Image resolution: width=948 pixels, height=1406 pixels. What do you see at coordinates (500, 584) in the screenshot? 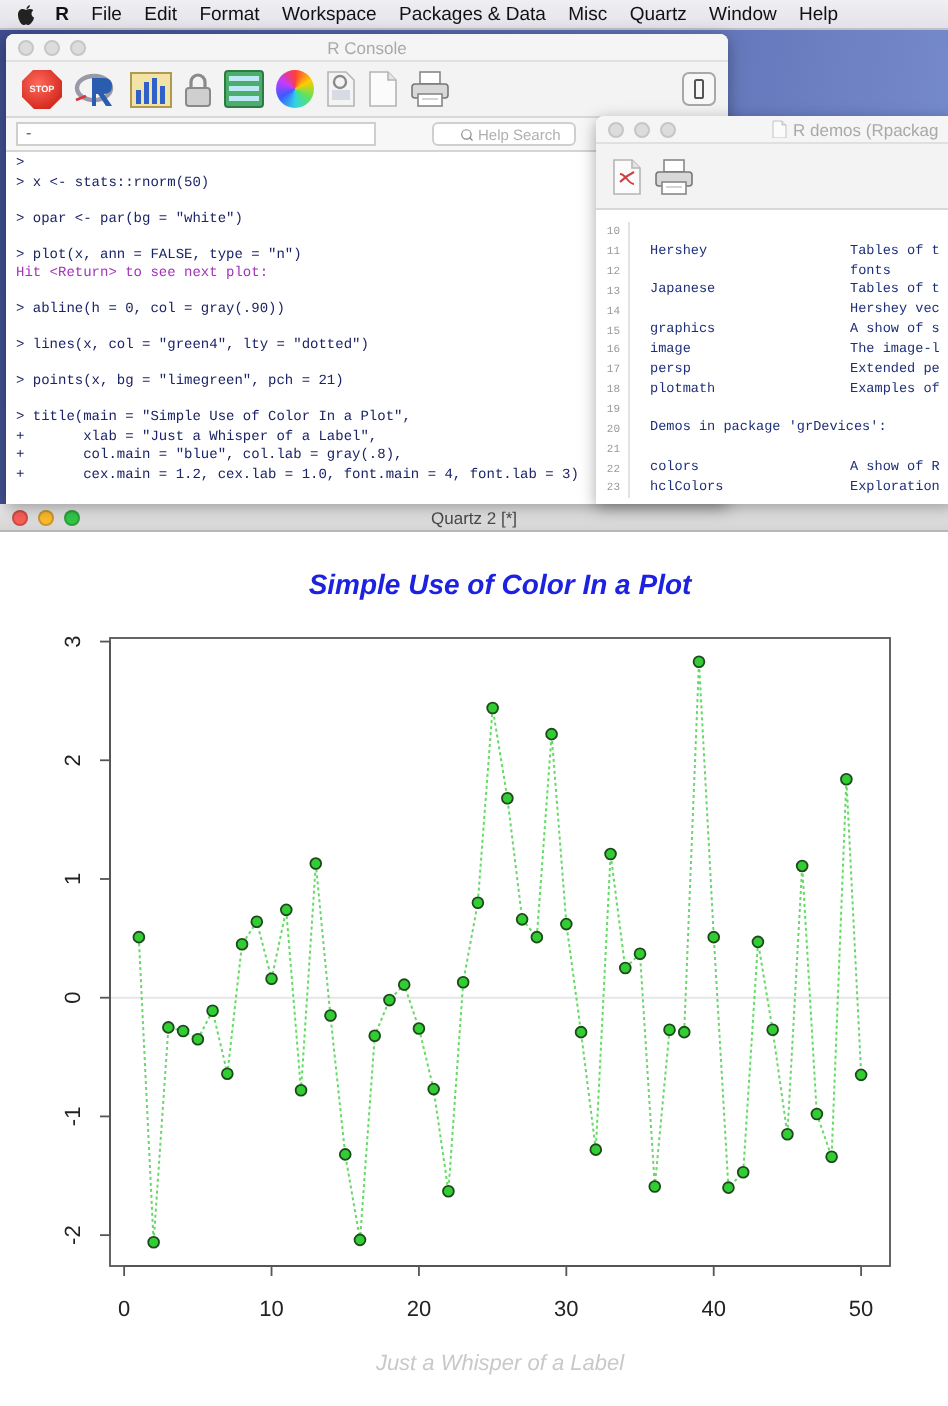
I see `chart-title: Simple Use of Color In a Plot` at bounding box center [500, 584].